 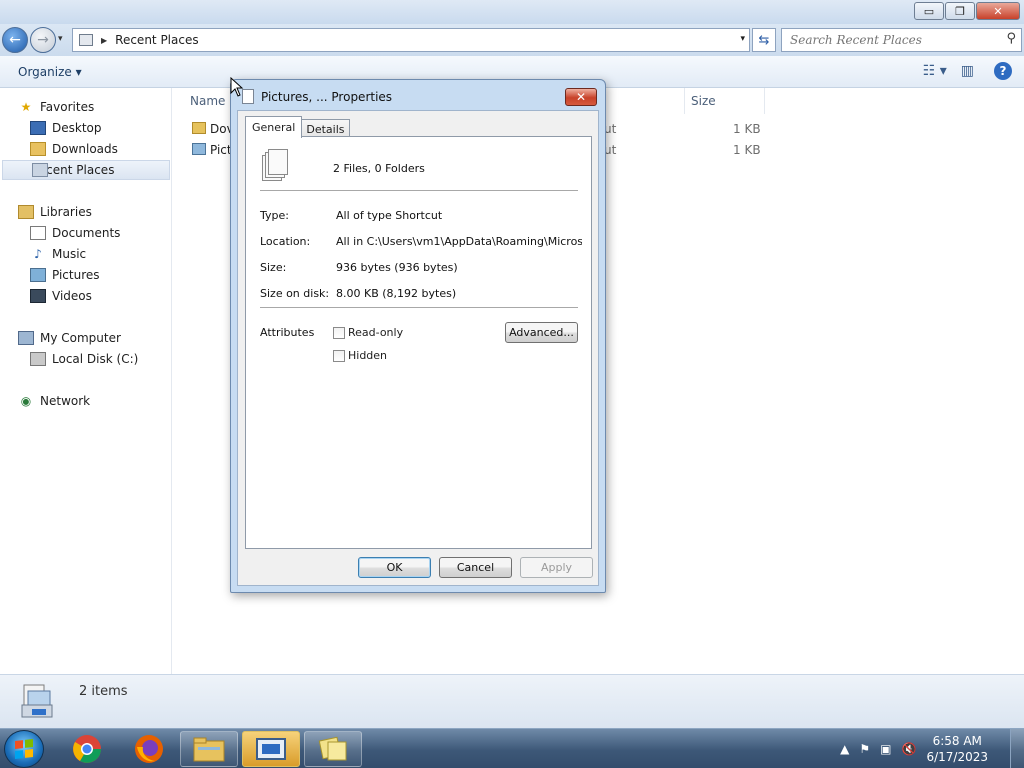 I want to click on nav-network: ◉ Network, so click(x=54, y=401).